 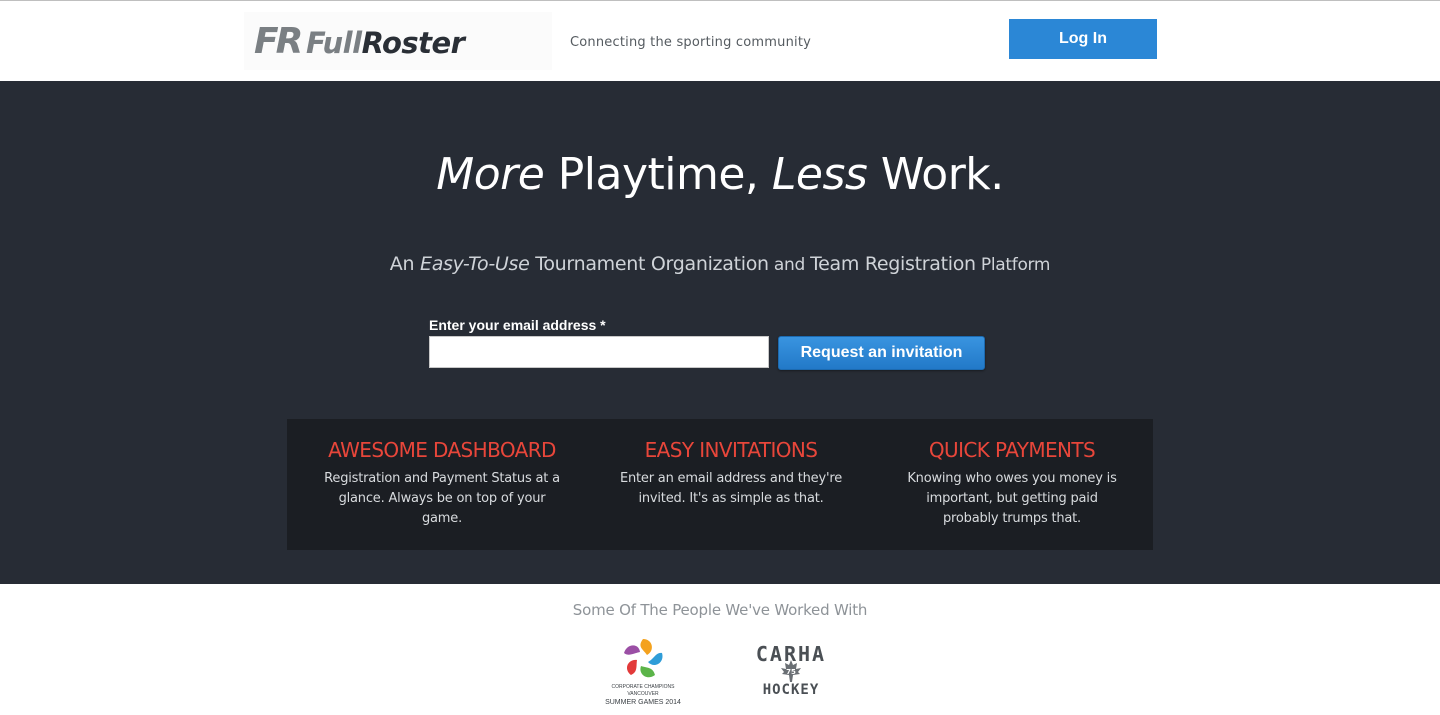 I want to click on hero-title: More Playtime, Less Work., so click(x=720, y=175).